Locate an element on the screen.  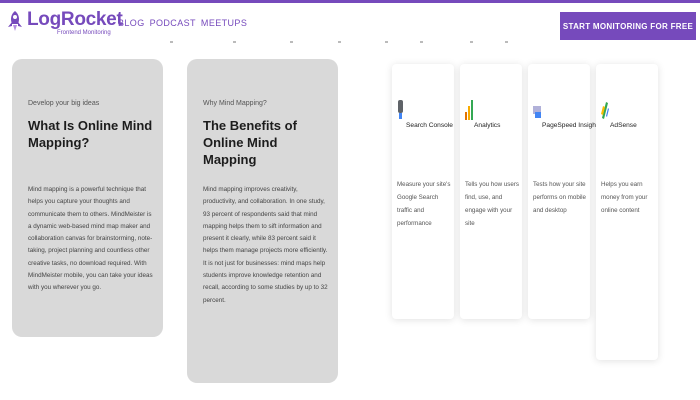
product-name: AdSense is located at coordinates (623, 125).